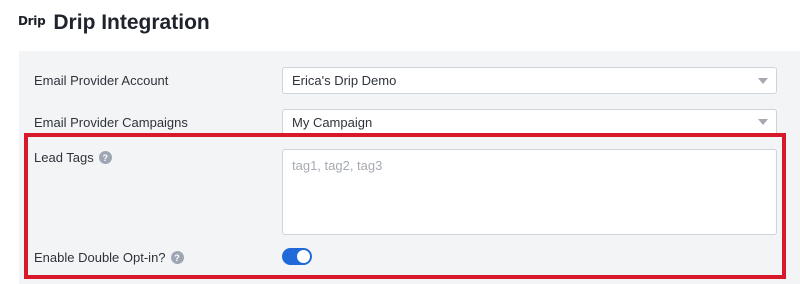 This screenshot has width=800, height=284. Describe the element at coordinates (529, 80) in the screenshot. I see `account-select: Erica's Drip Demo` at that location.